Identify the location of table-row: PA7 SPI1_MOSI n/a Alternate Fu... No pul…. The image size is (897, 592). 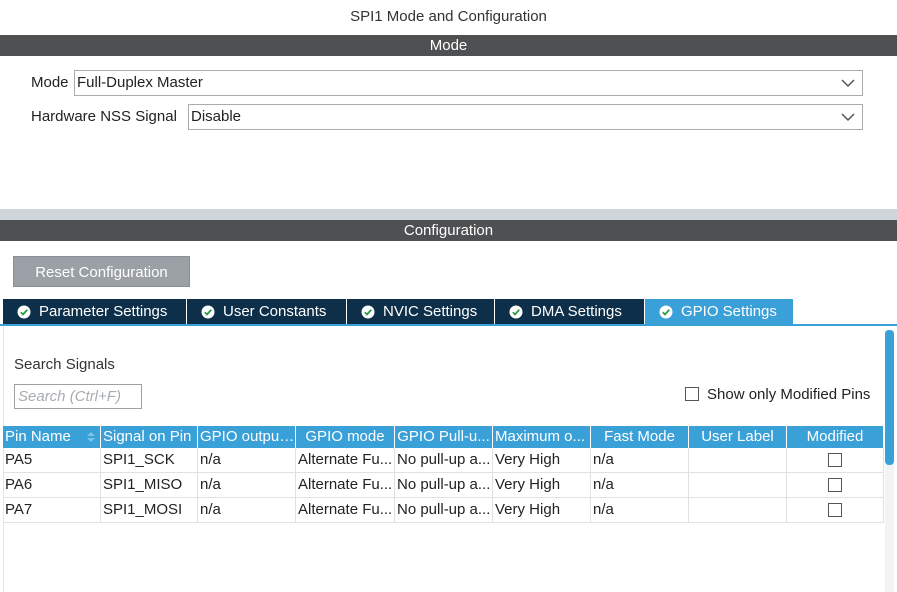
(443, 510).